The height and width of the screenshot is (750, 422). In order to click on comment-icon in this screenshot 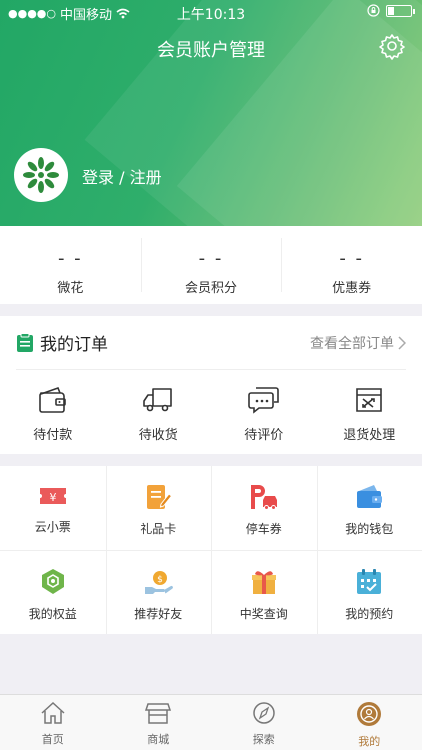, I will do `click(263, 400)`.